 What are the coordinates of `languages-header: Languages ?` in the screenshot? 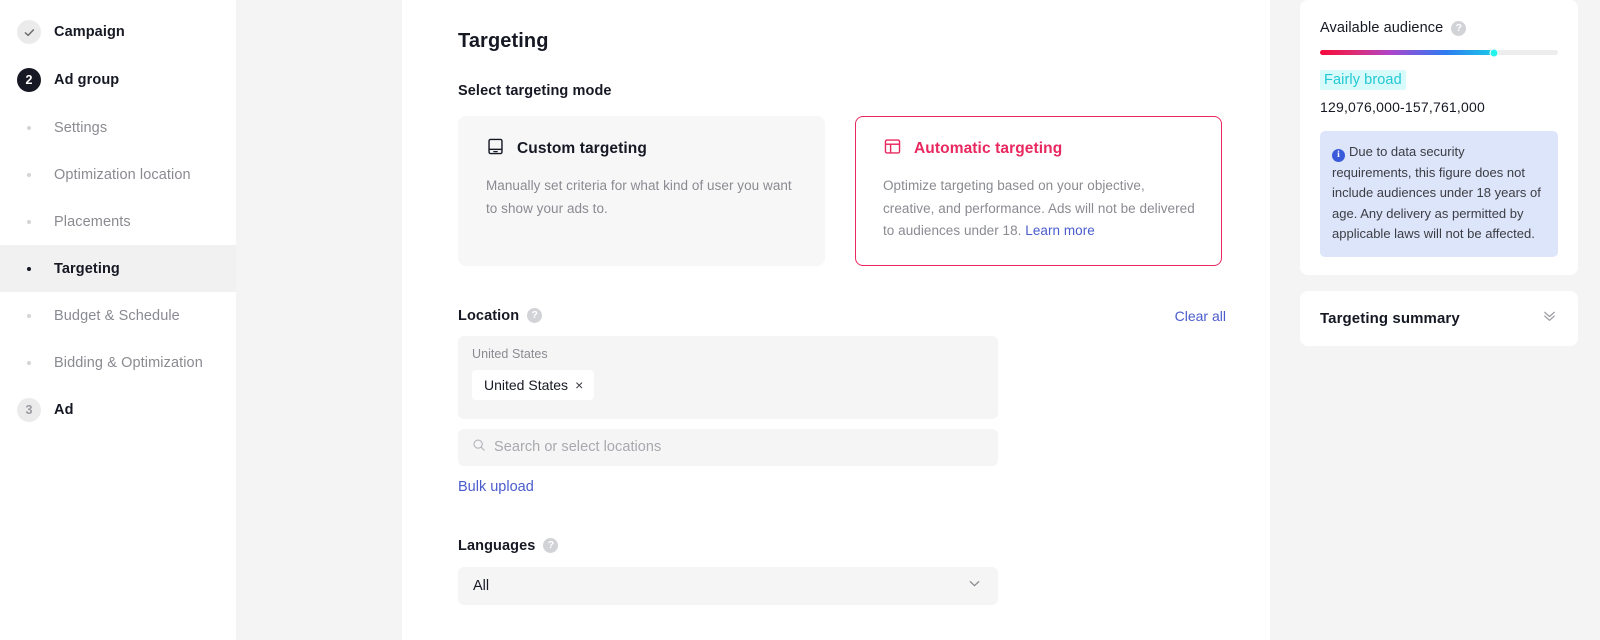 It's located at (842, 546).